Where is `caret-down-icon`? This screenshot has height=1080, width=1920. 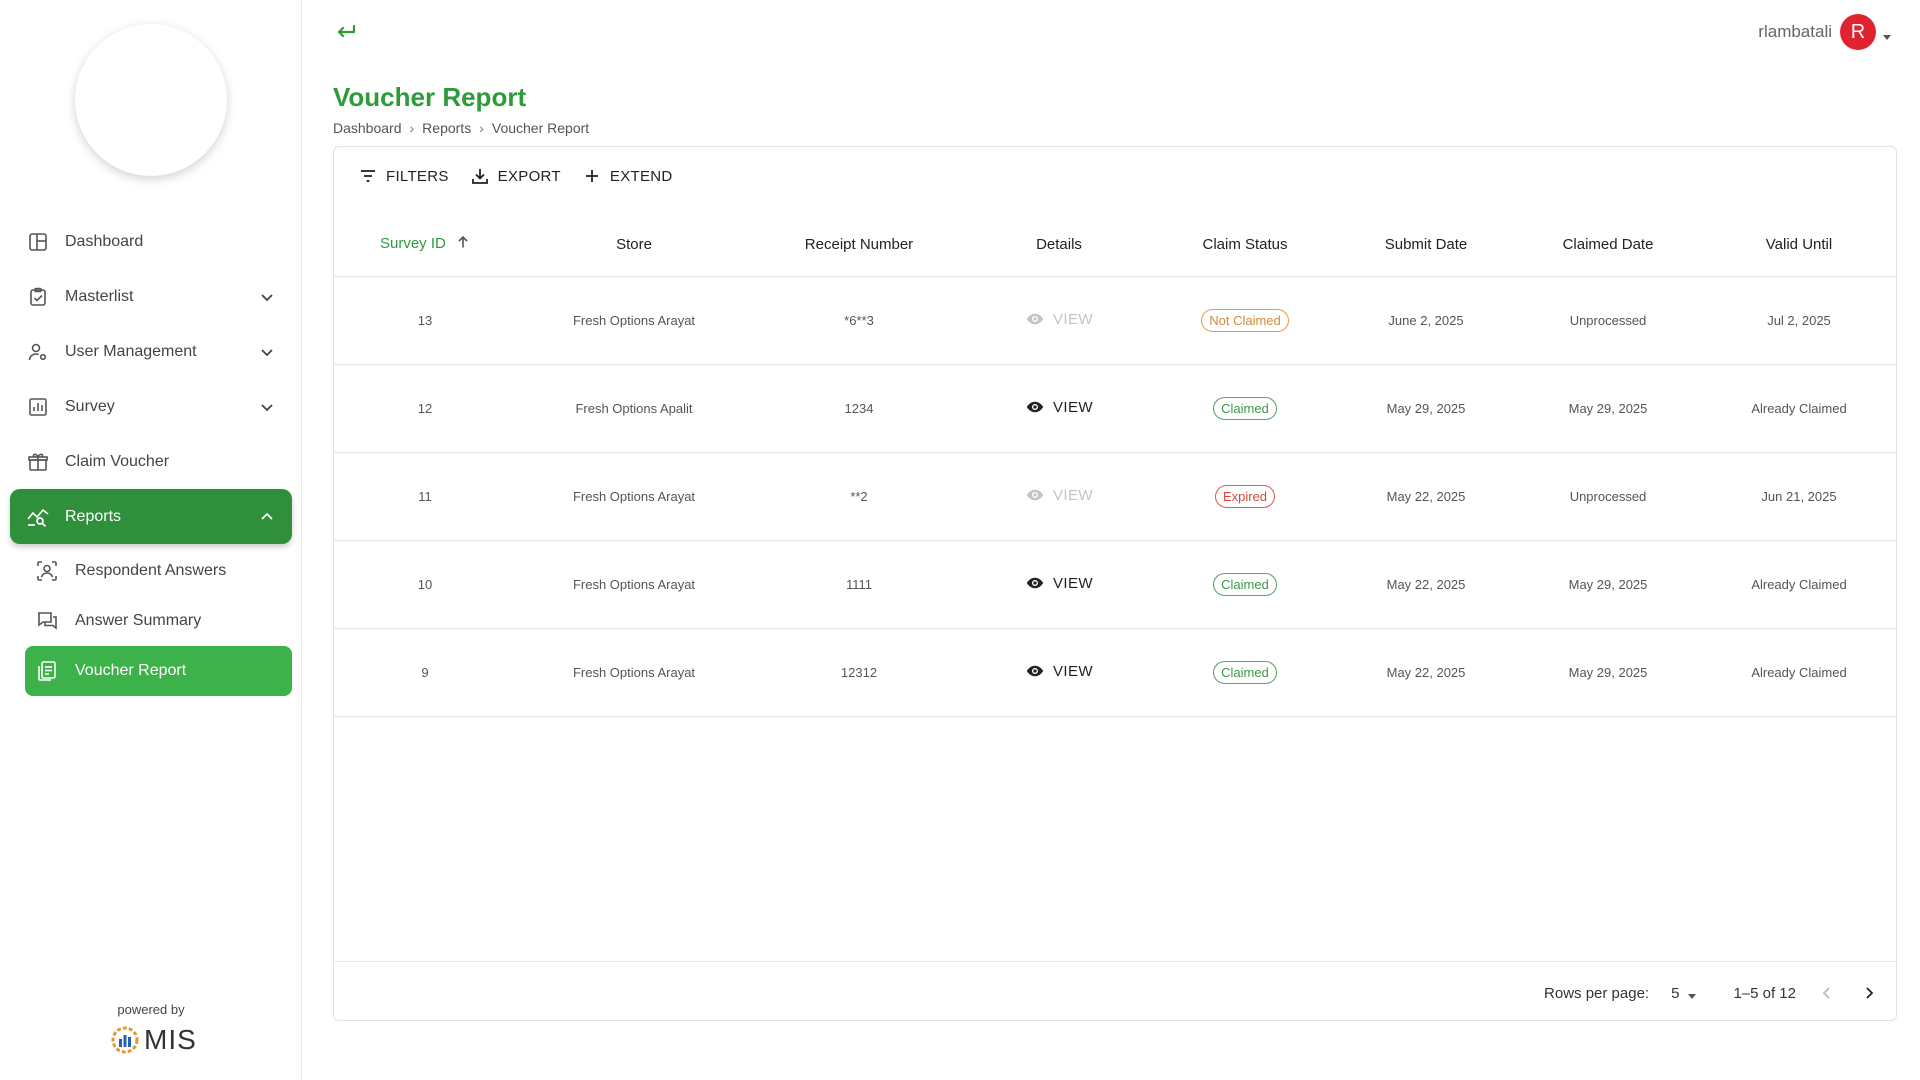 caret-down-icon is located at coordinates (1887, 33).